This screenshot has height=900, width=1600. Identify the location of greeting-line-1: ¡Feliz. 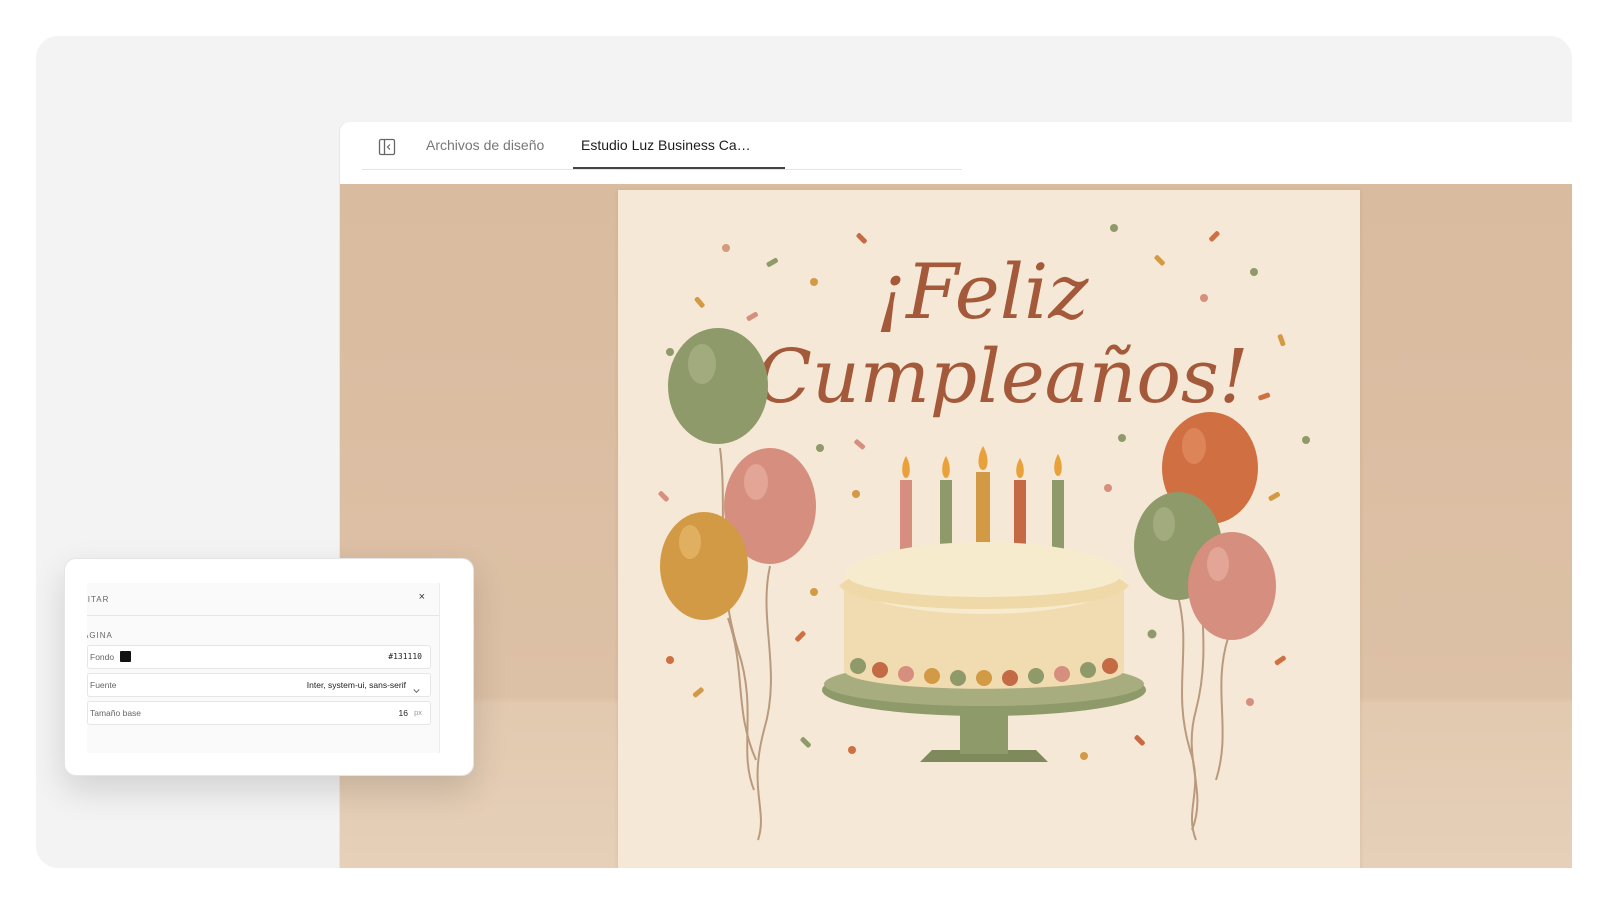
(983, 291).